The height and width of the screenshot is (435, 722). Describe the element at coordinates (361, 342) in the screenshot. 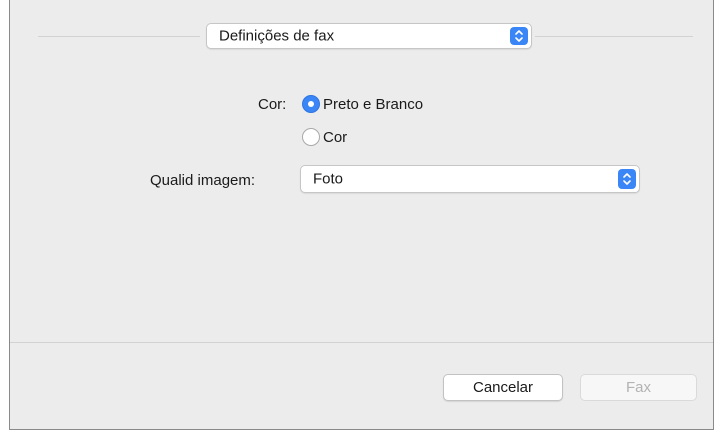

I see `bottom-separator` at that location.